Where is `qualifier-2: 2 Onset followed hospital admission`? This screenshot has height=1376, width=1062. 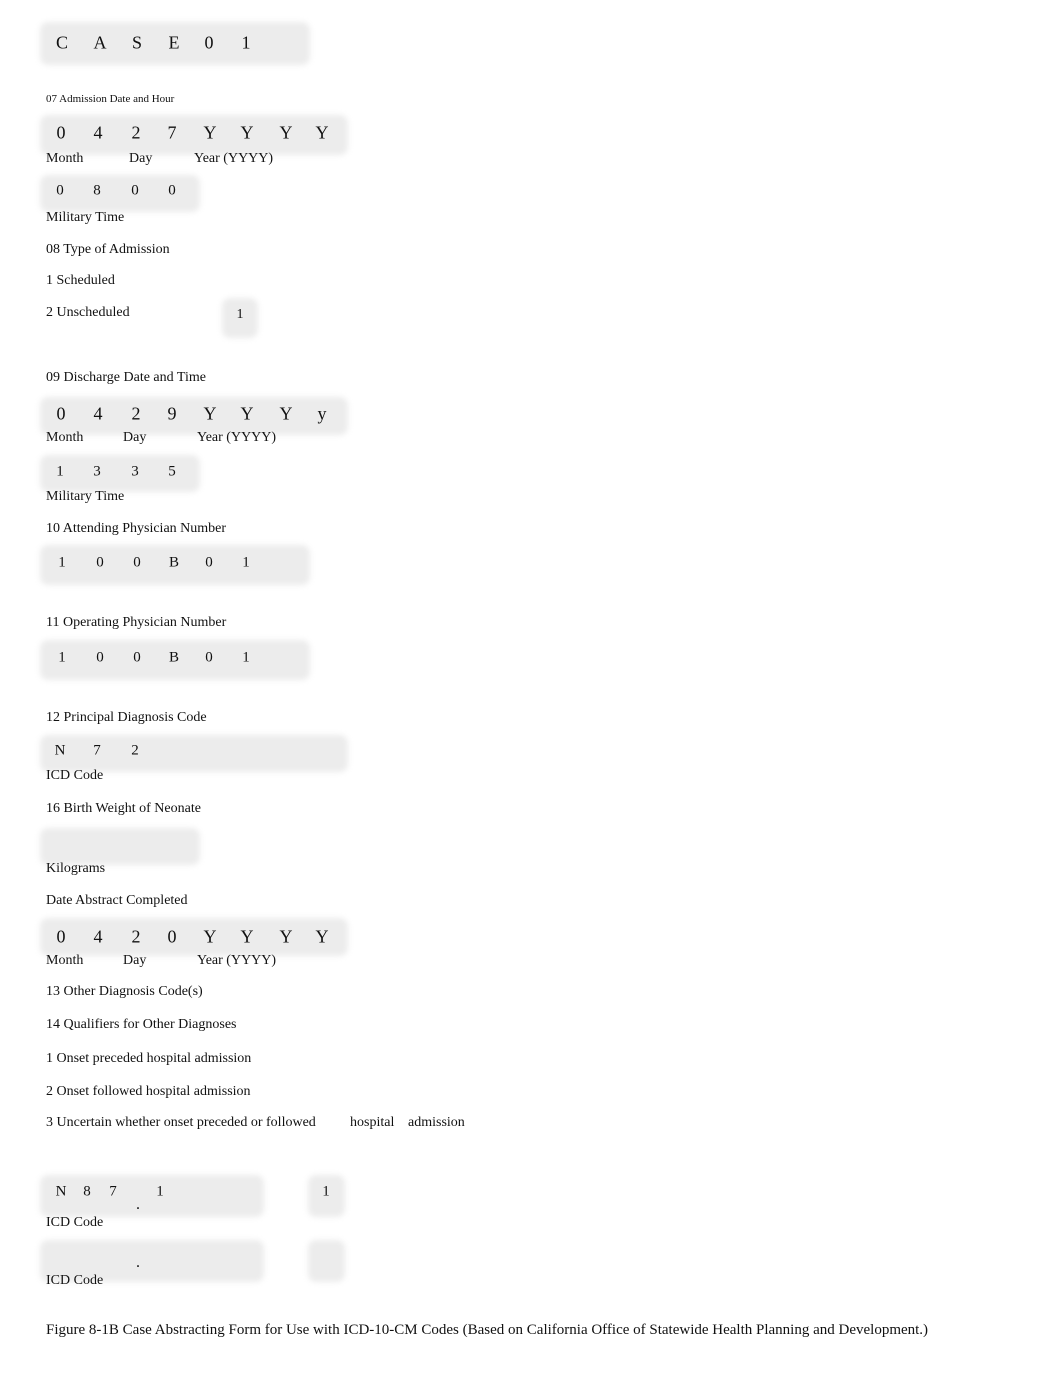
qualifier-2: 2 Onset followed hospital admission is located at coordinates (148, 1091).